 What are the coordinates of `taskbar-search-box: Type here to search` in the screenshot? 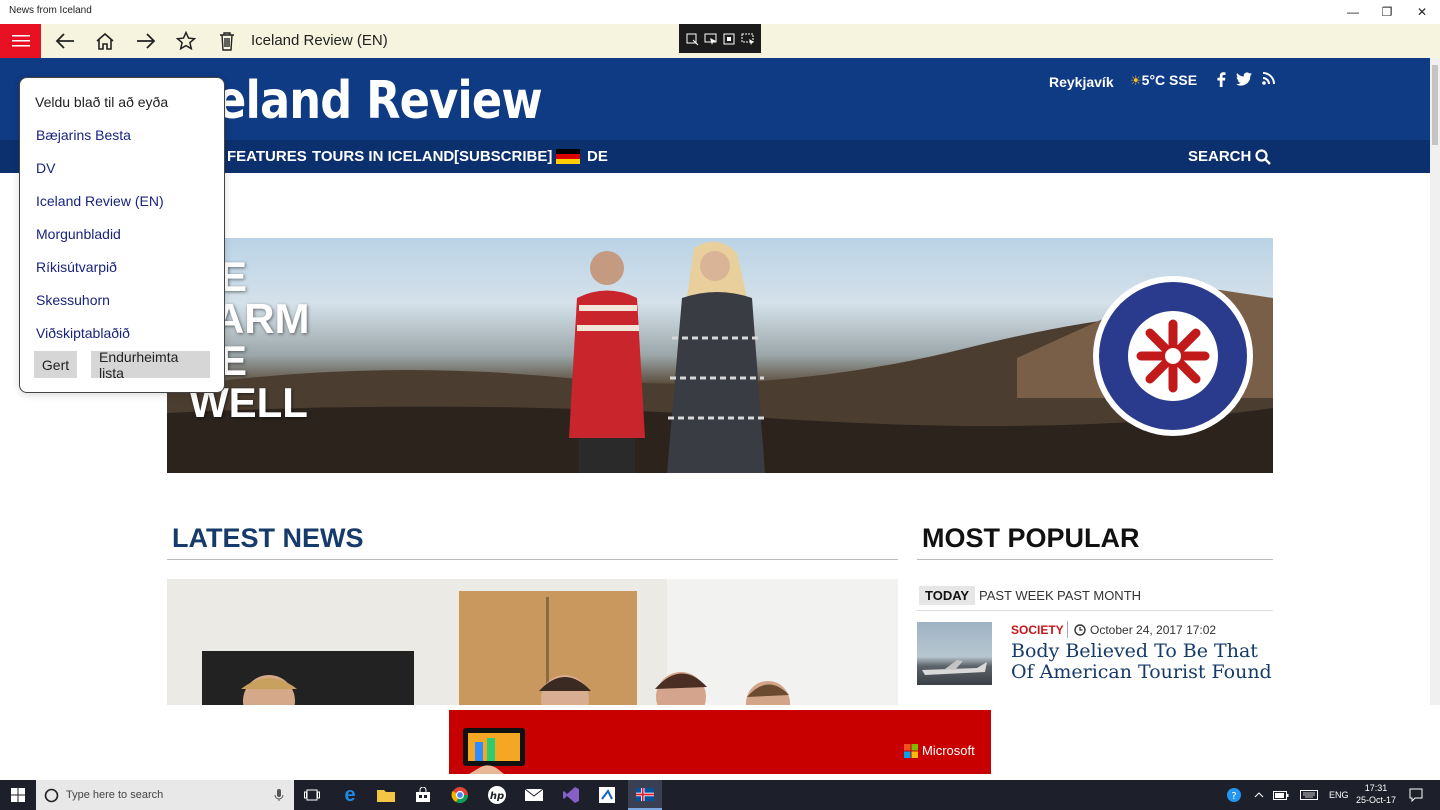 It's located at (165, 795).